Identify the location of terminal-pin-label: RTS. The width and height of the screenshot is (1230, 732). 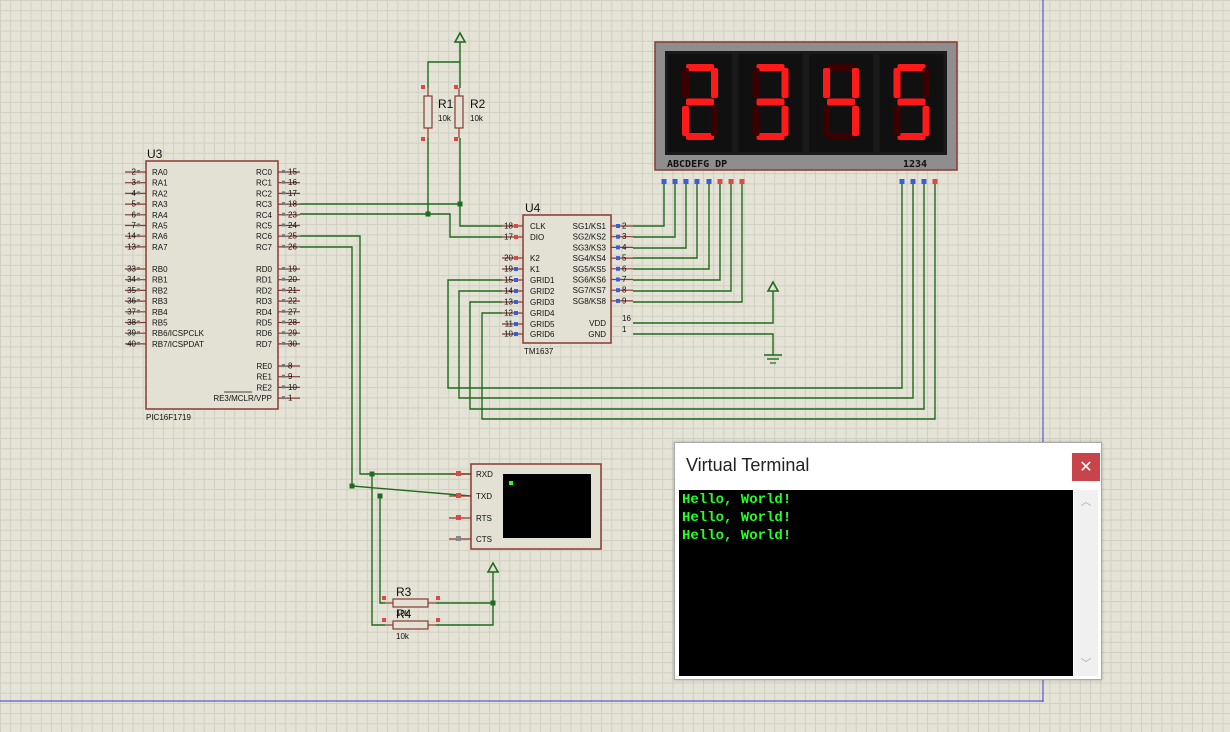
(484, 518).